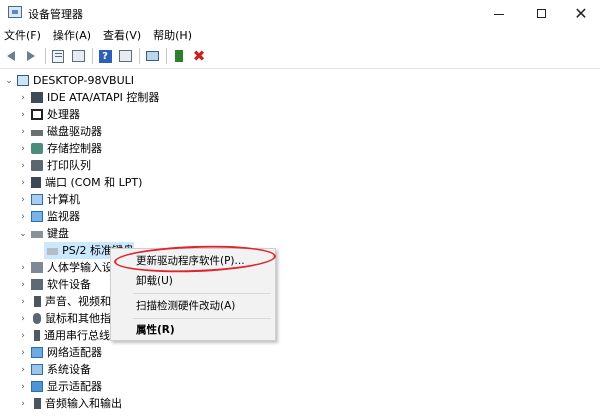 The height and width of the screenshot is (417, 600). Describe the element at coordinates (63, 114) in the screenshot. I see `tree-item-label: 处理器` at that location.